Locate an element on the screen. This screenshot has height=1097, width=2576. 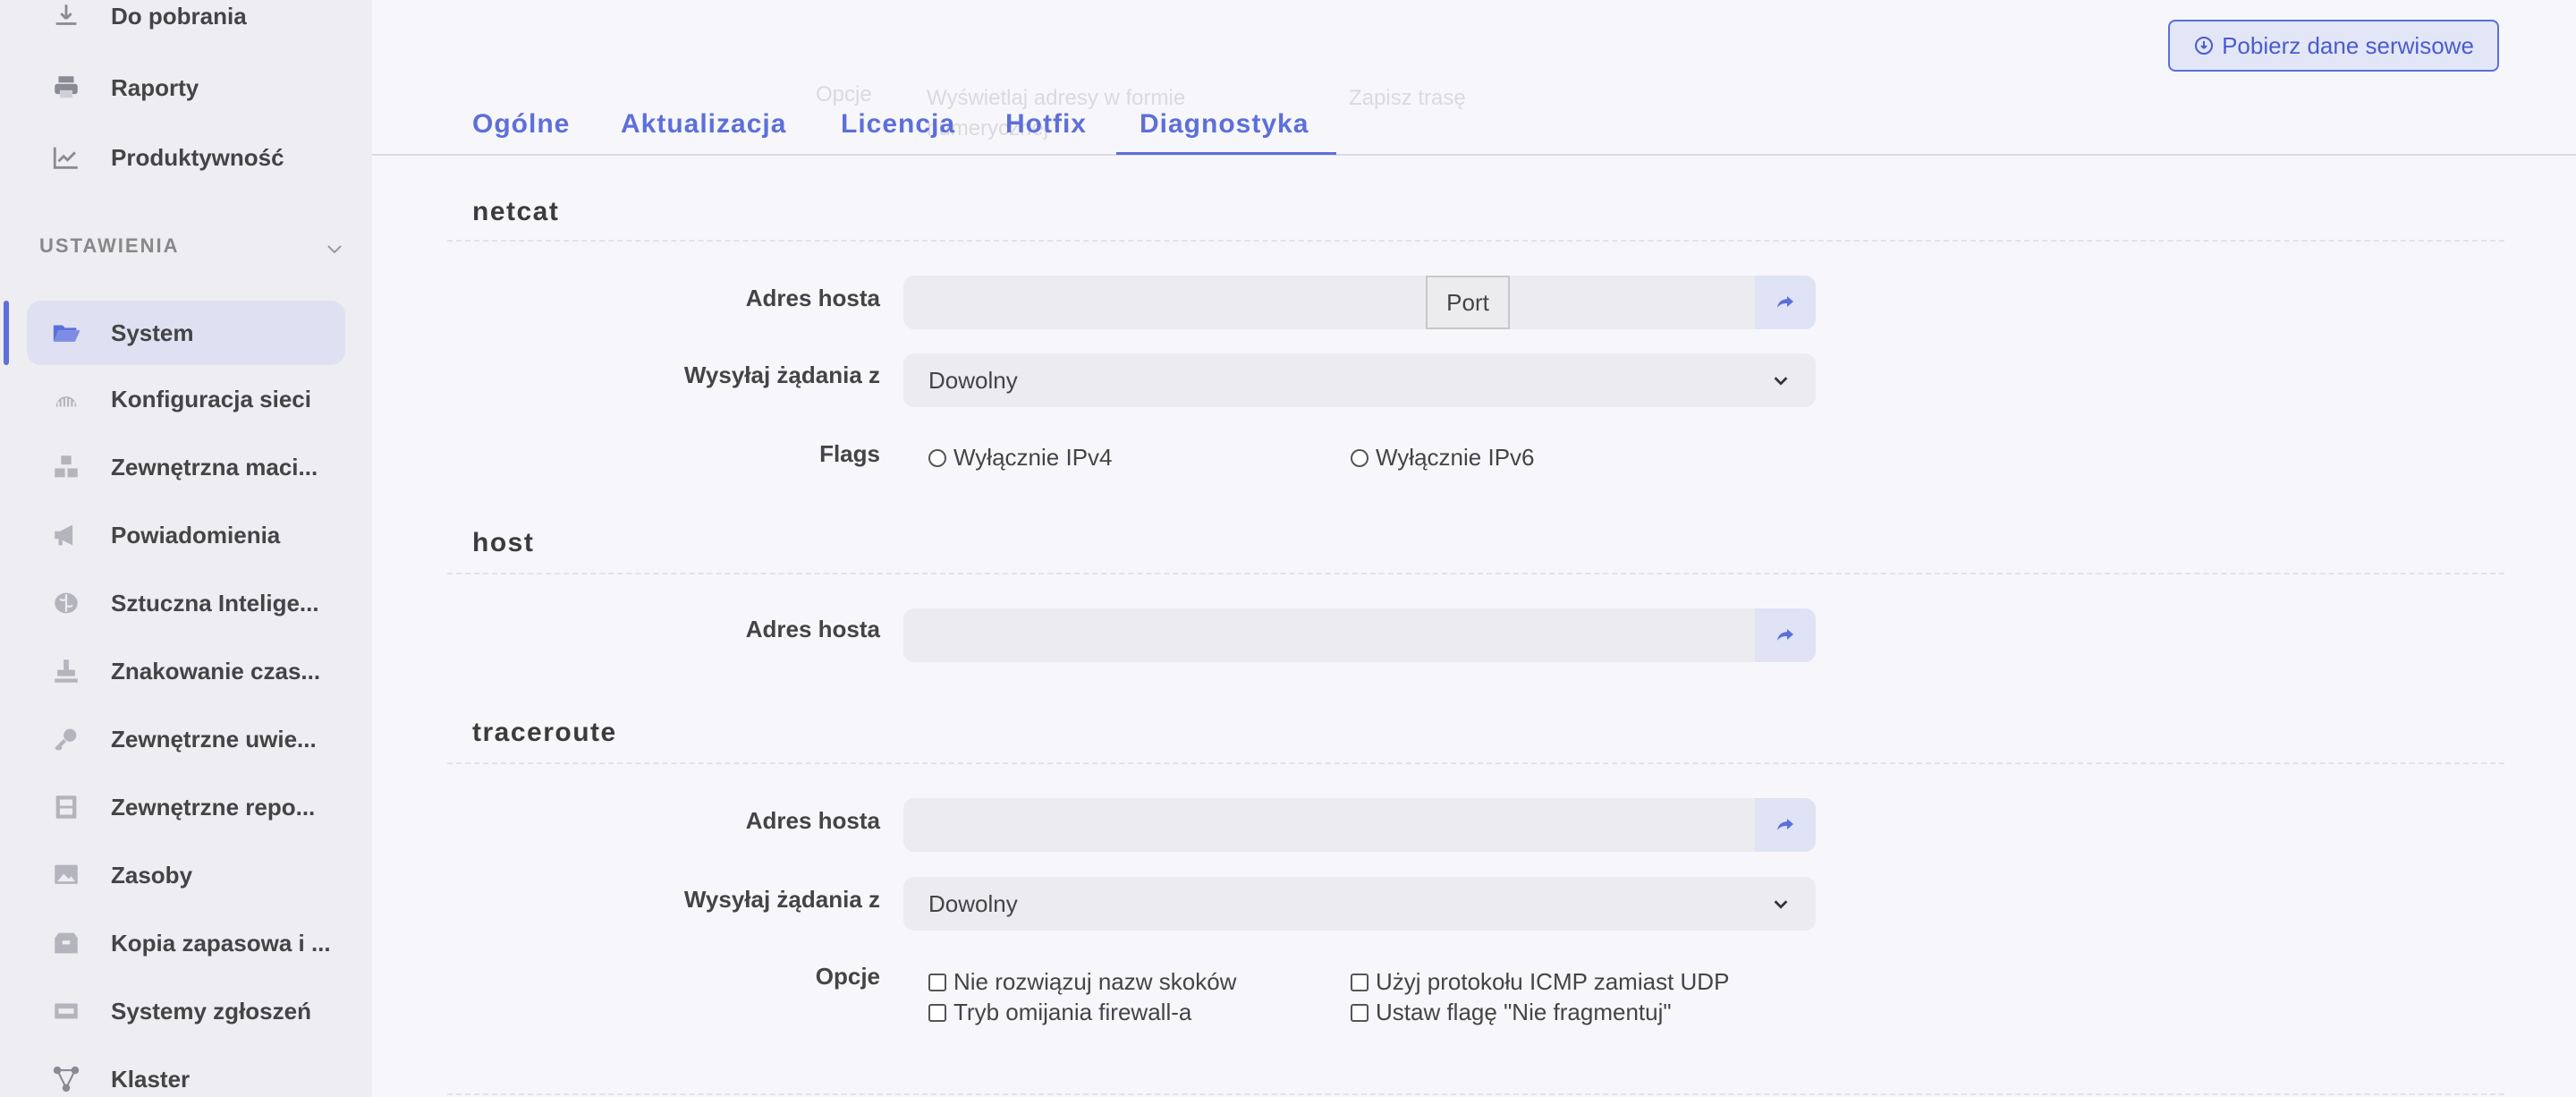
image-icon is located at coordinates (66, 875).